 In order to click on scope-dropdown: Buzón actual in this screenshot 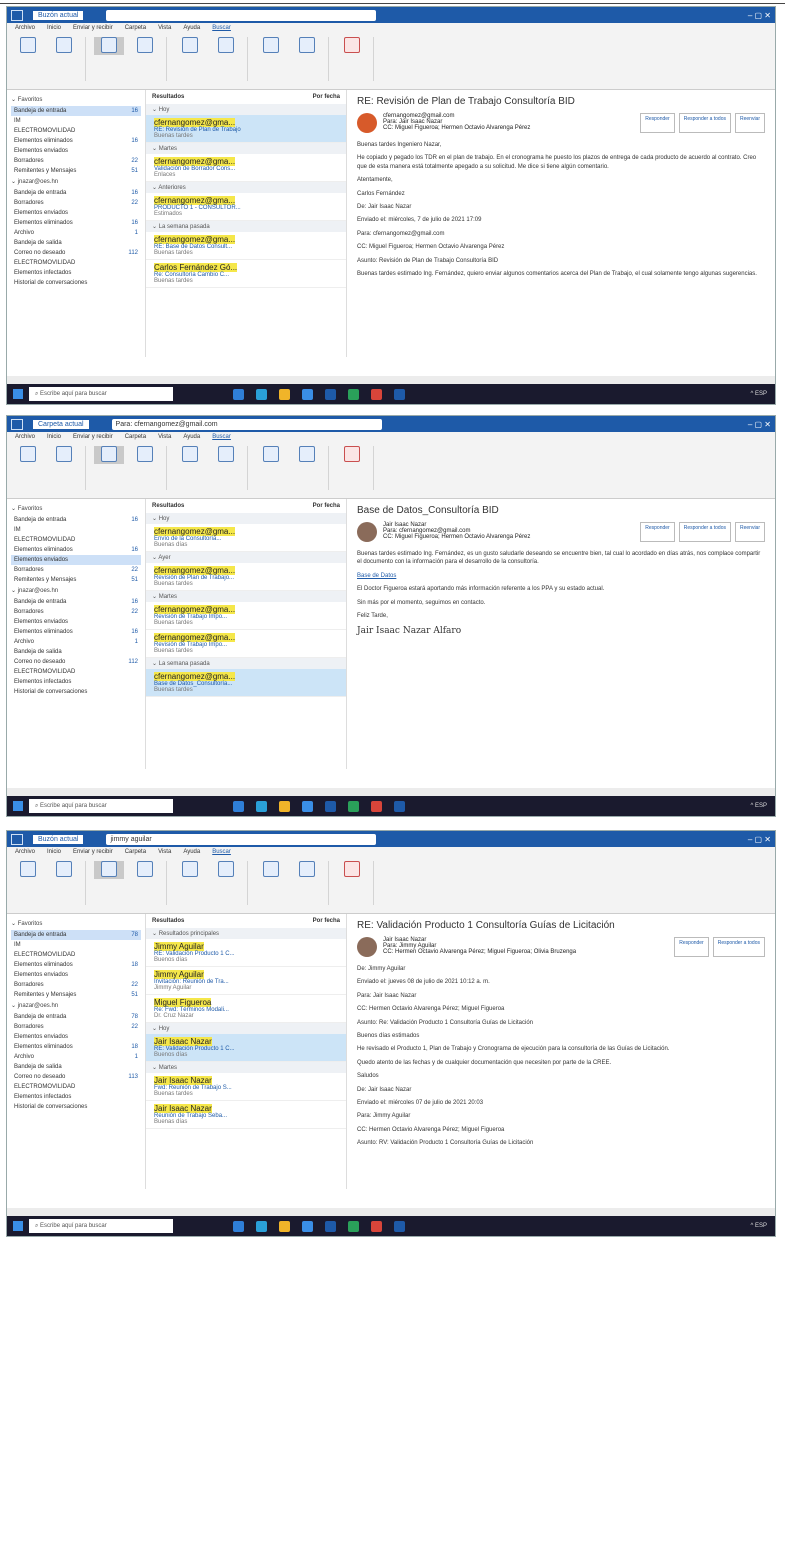, I will do `click(58, 839)`.